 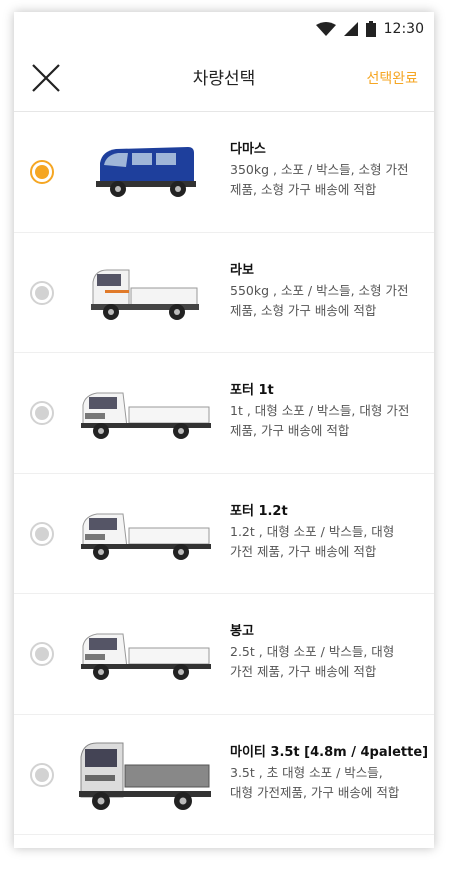 I want to click on vehicle-desc-line1: 2.5t , 대형 소포 / 박스들, 대형, so click(x=312, y=651).